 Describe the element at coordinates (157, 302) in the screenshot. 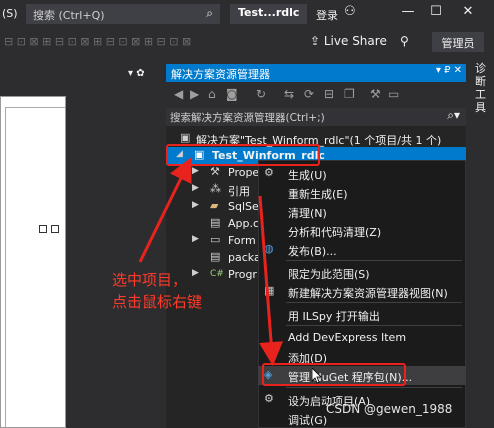

I see `annotation-line2: 点击鼠标右键` at that location.